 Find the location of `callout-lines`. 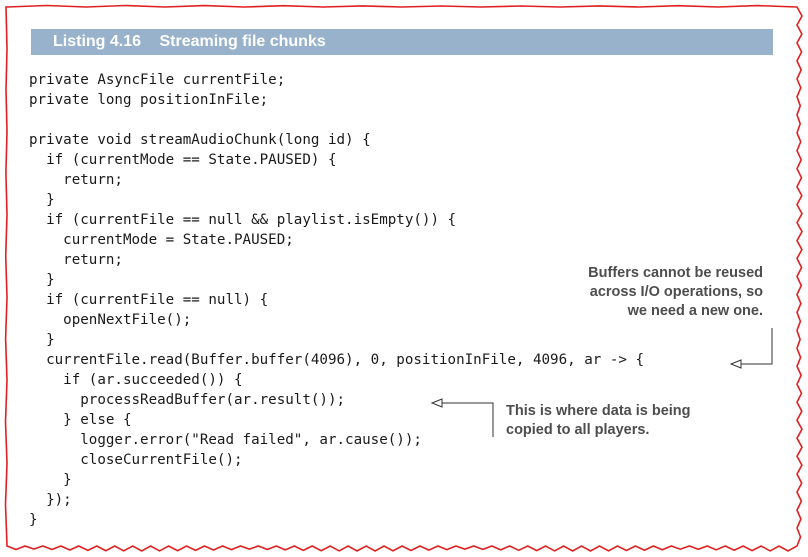

callout-lines is located at coordinates (601, 382).